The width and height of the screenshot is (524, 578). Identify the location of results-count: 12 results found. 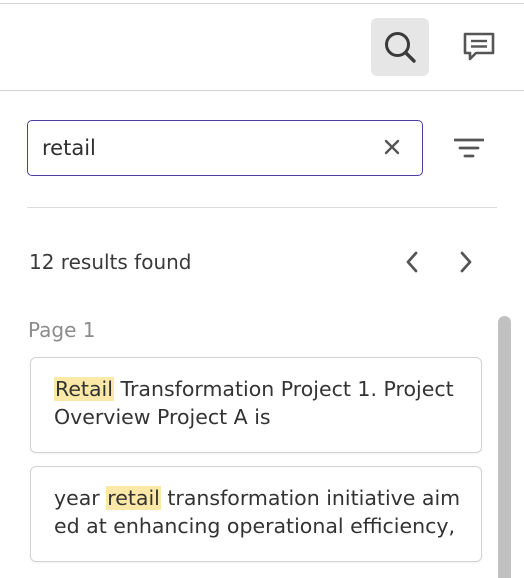
(110, 262).